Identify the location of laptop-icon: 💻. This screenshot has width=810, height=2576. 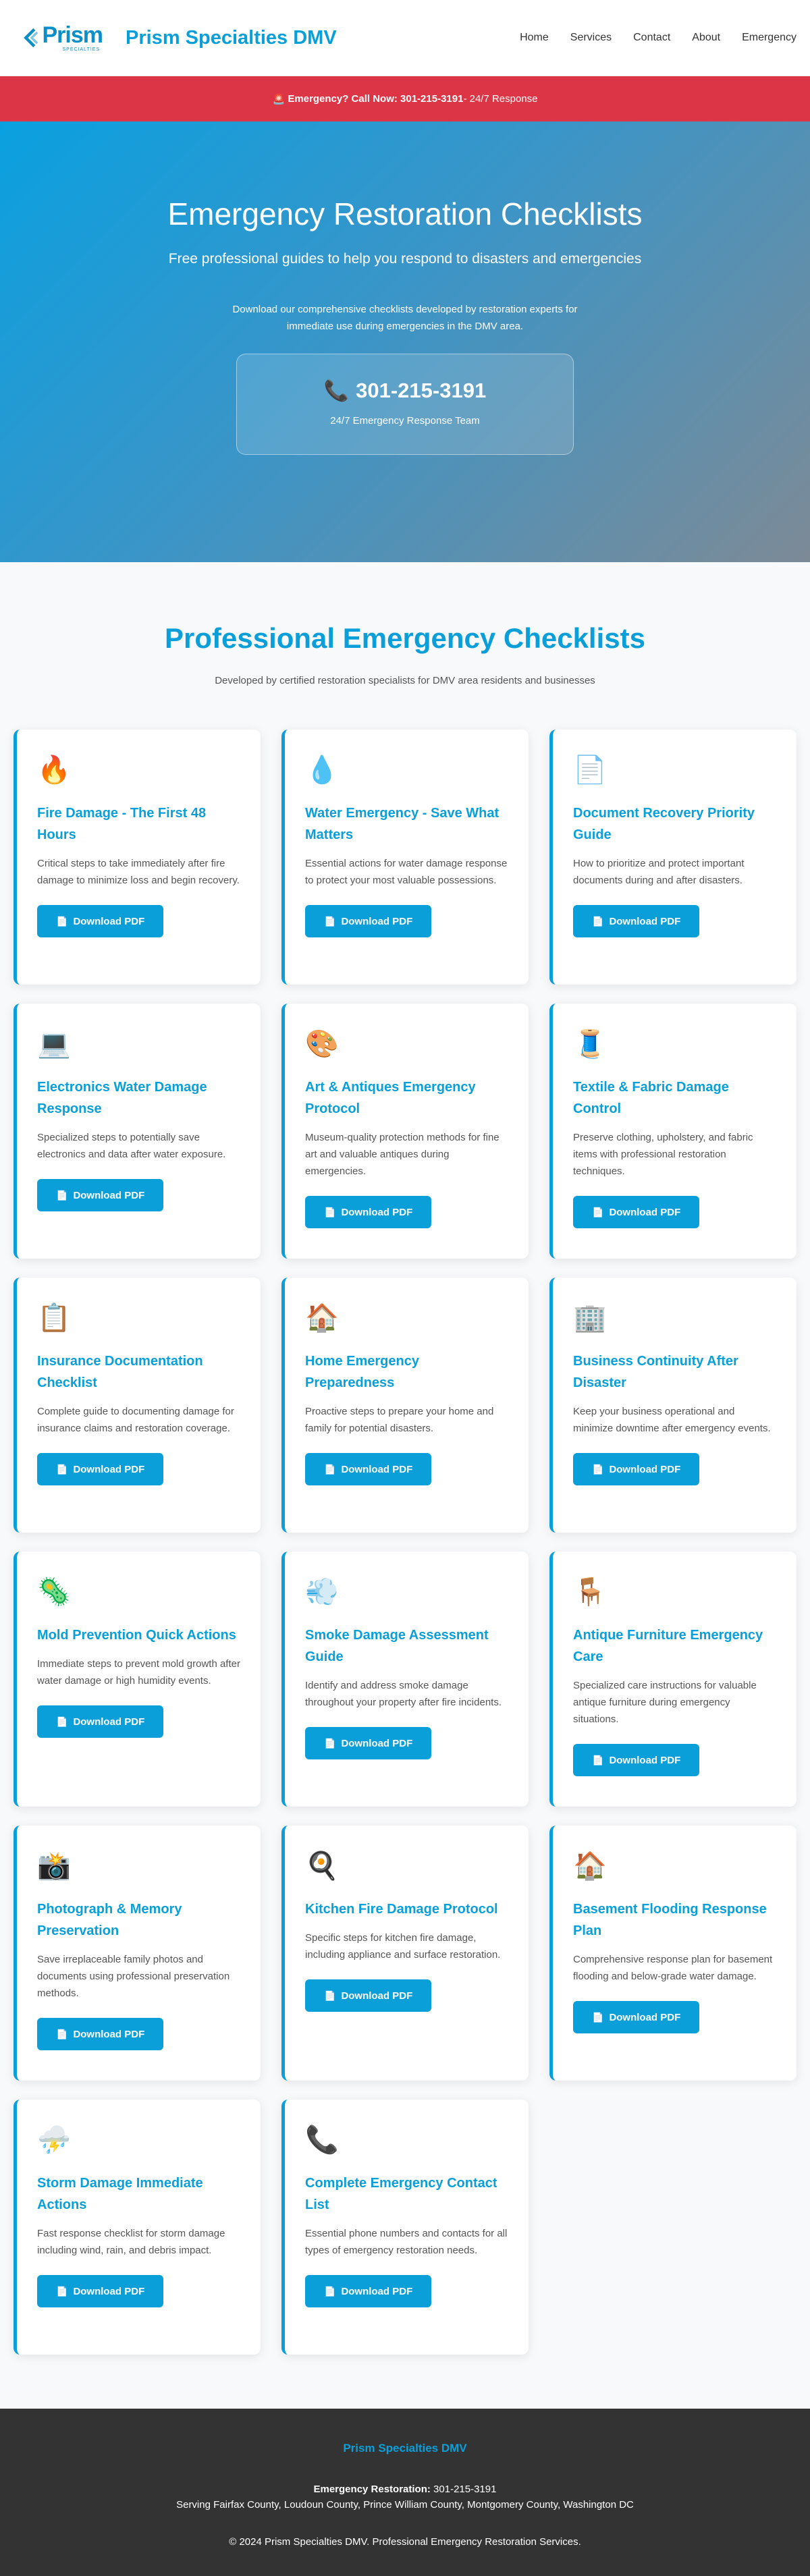
(54, 1044).